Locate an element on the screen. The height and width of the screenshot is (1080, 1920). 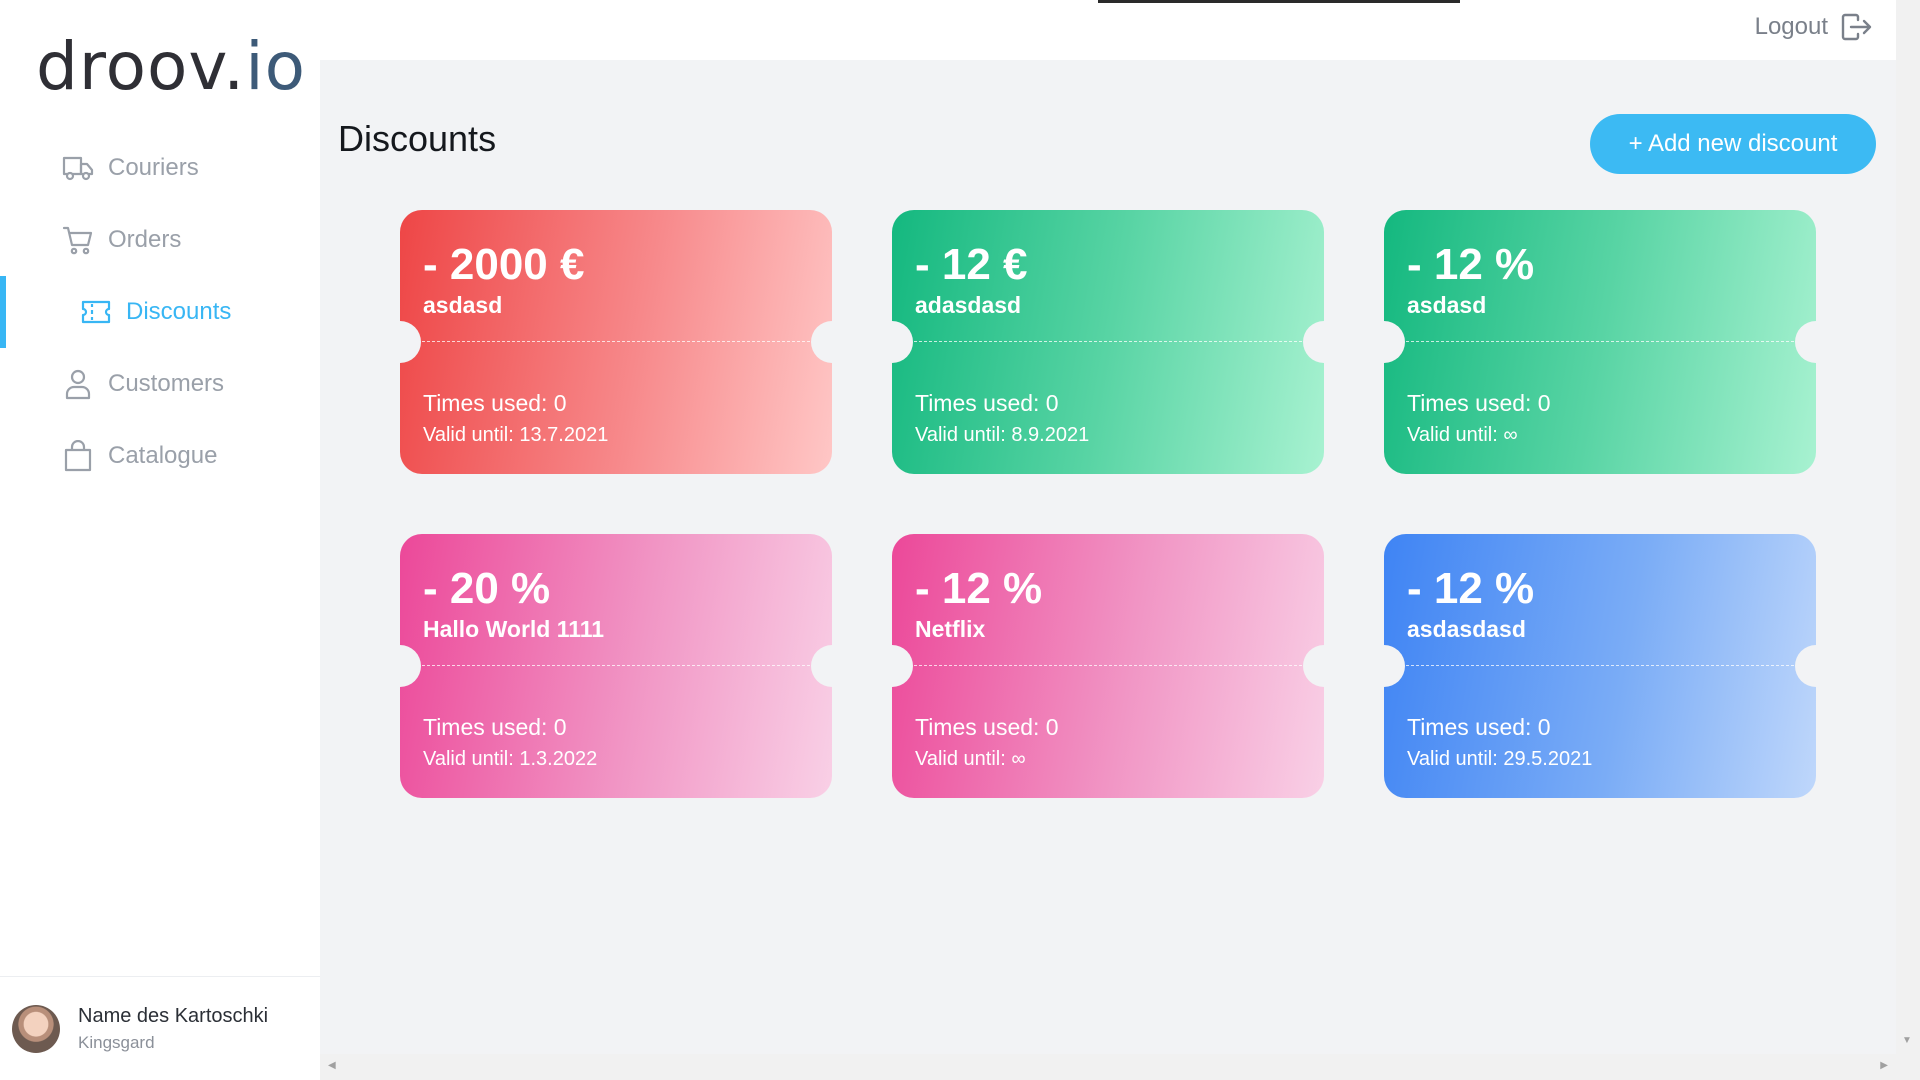
vertical-scrollbar: ▼ is located at coordinates (1908, 540).